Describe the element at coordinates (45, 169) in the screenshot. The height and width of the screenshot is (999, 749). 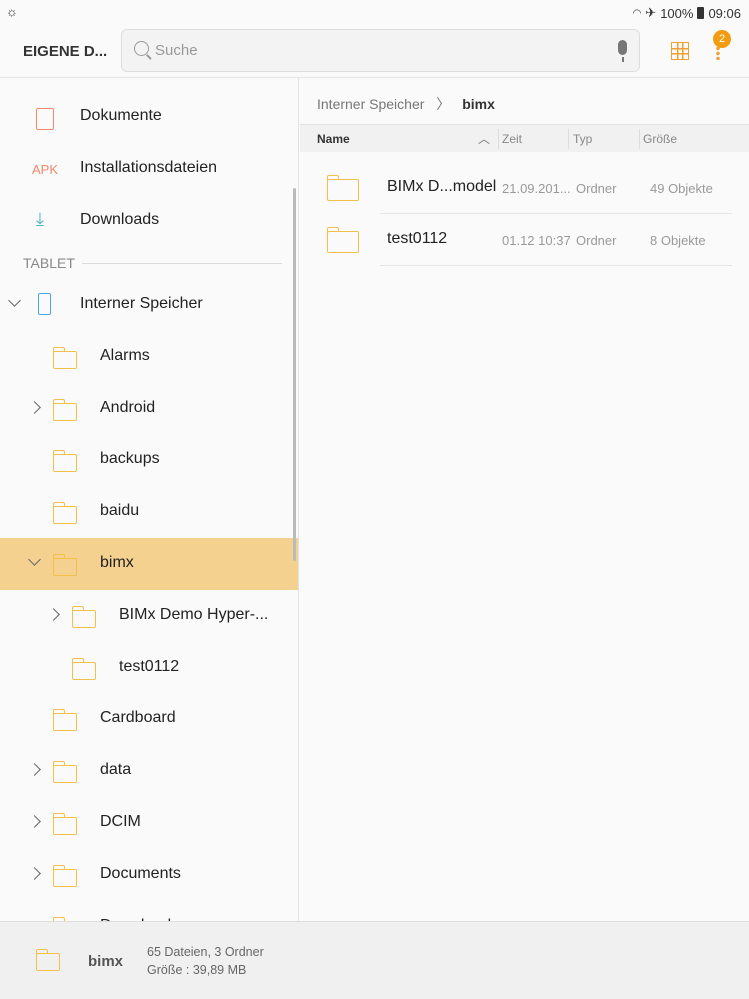
I see `apk-icon: APK` at that location.